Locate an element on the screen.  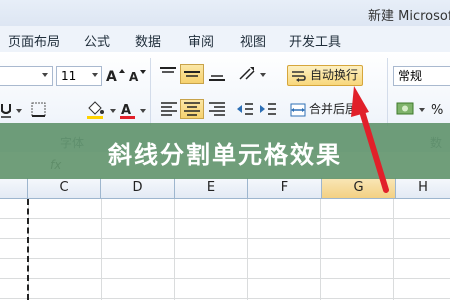
wrap-text-icon is located at coordinates (299, 76).